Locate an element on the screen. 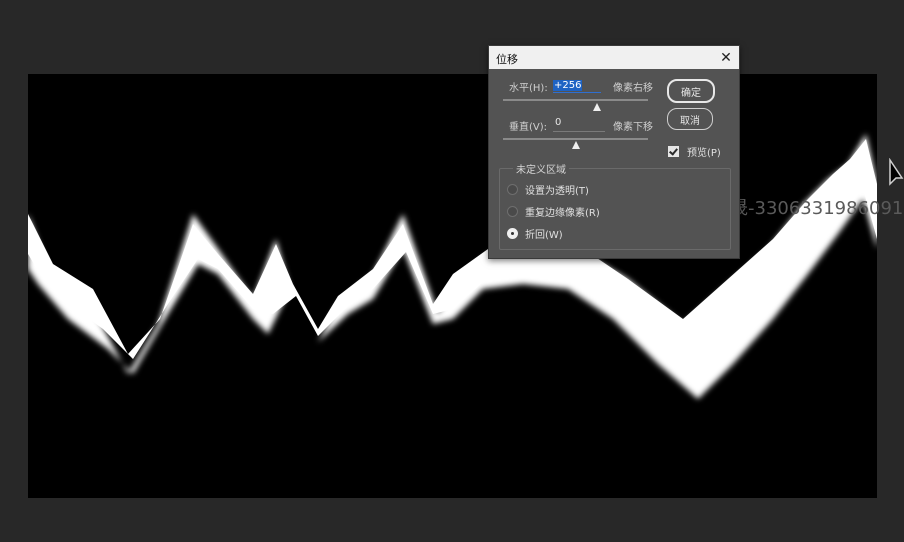 The width and height of the screenshot is (904, 542). watermark-text: 黄晟-3306331986091 is located at coordinates (808, 208).